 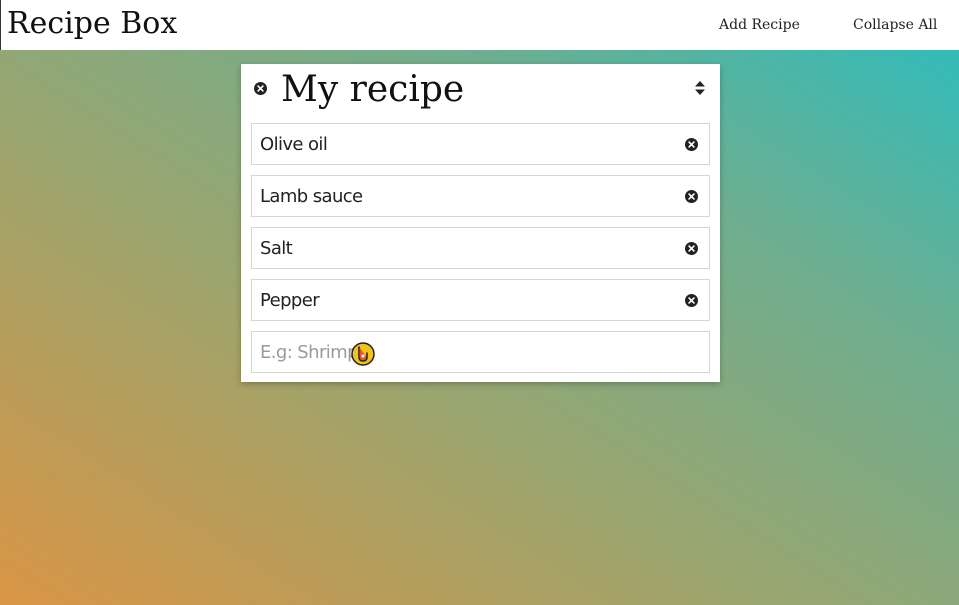 What do you see at coordinates (480, 352) in the screenshot?
I see `new-ingredient-input` at bounding box center [480, 352].